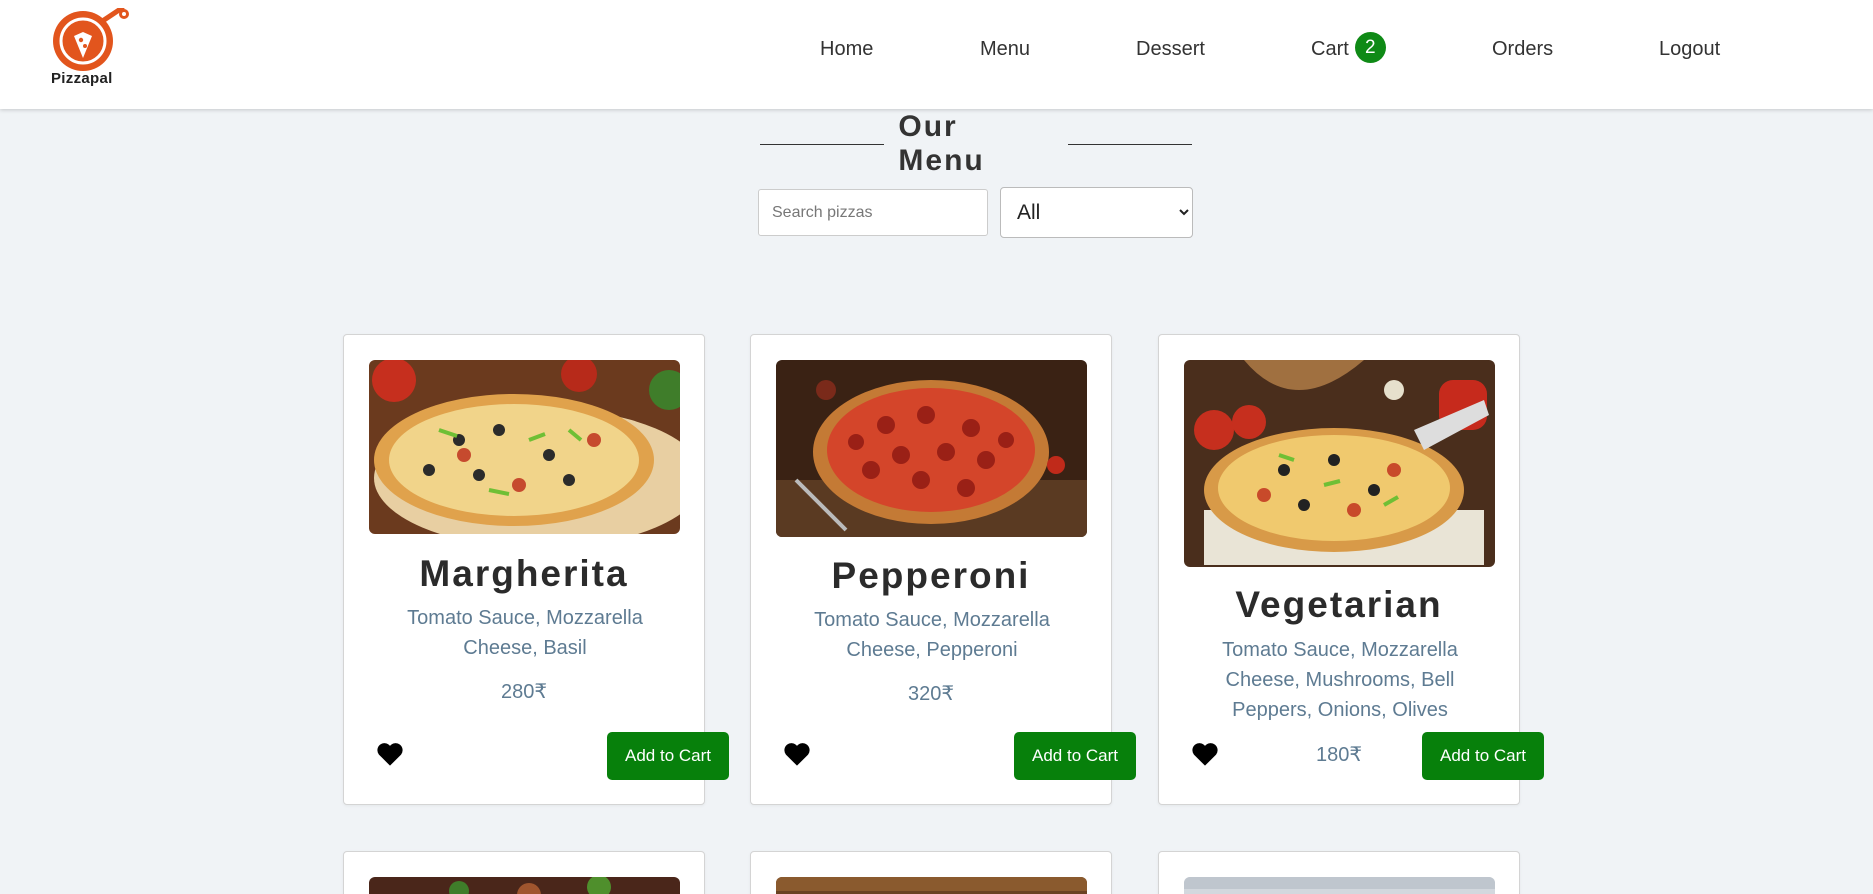 Image resolution: width=1873 pixels, height=894 pixels. I want to click on nav-dessert: Dessert, so click(1170, 49).